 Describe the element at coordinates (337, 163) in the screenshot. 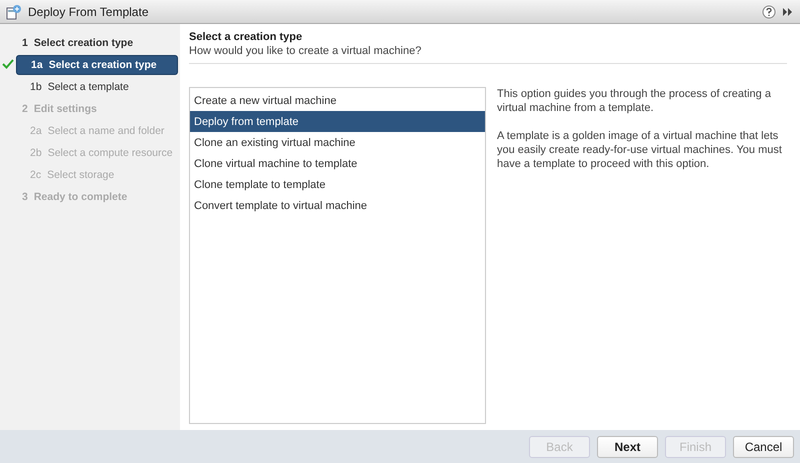

I see `list-item: Clone virtual machine to template` at that location.